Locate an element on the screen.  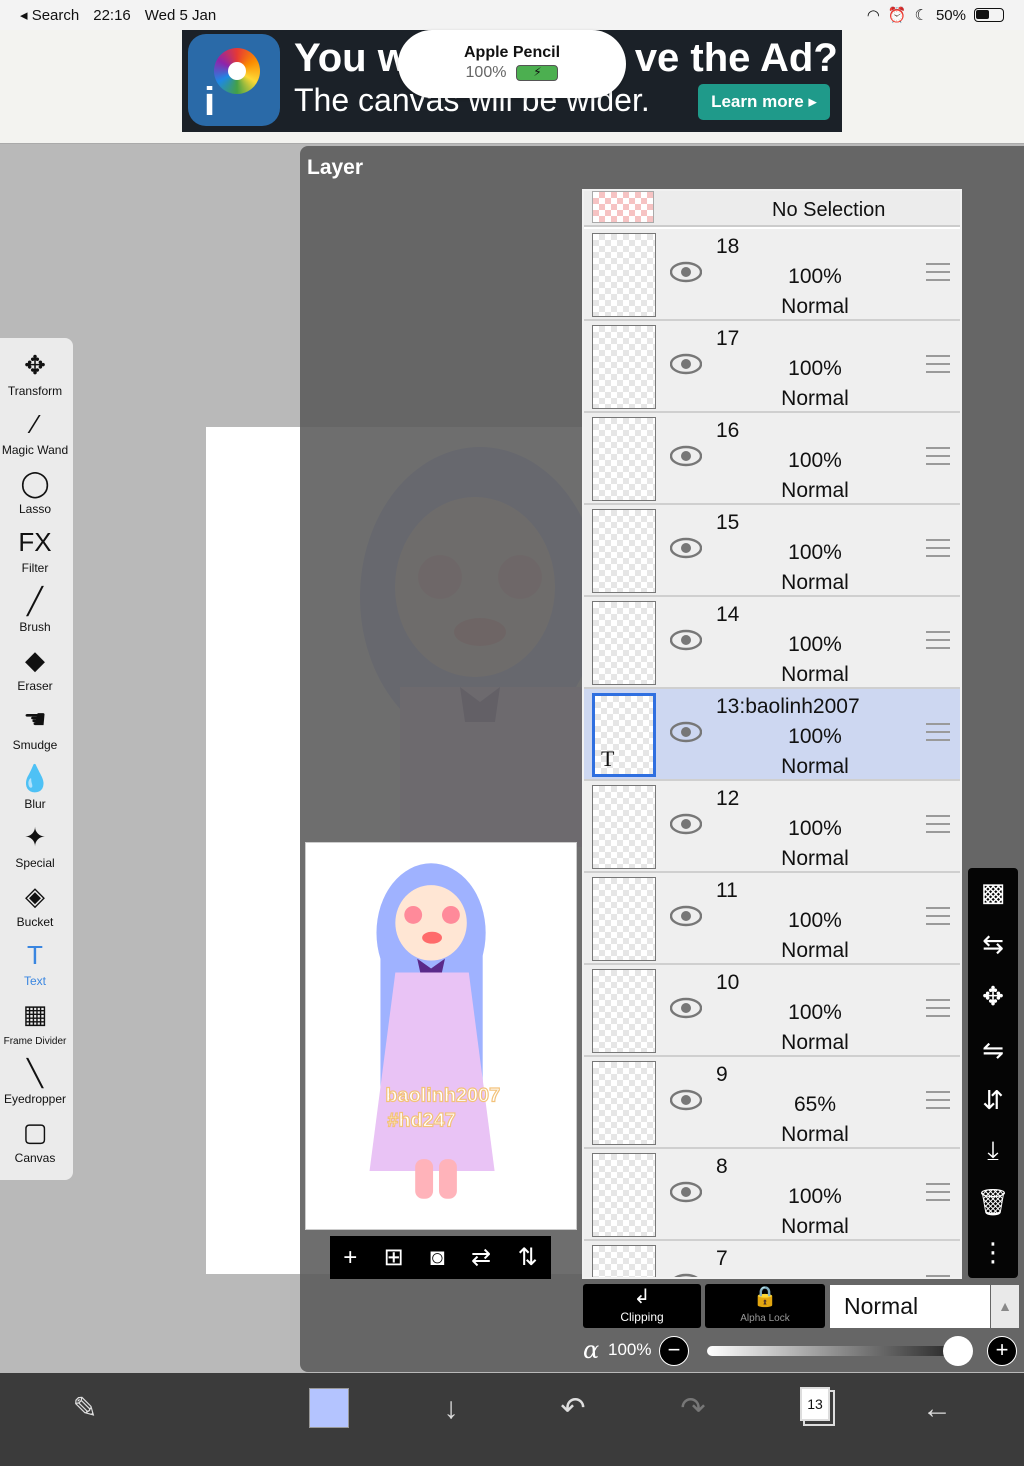
clipping-arrow-icon: ↲ is located at coordinates (642, 1297).